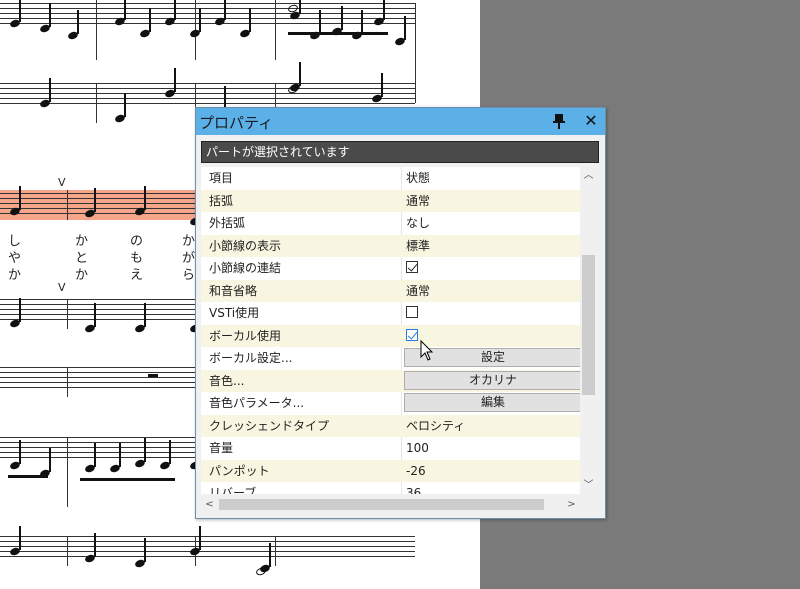 The width and height of the screenshot is (800, 589). What do you see at coordinates (390, 178) in the screenshot?
I see `grid-header-row: 項目 状態` at bounding box center [390, 178].